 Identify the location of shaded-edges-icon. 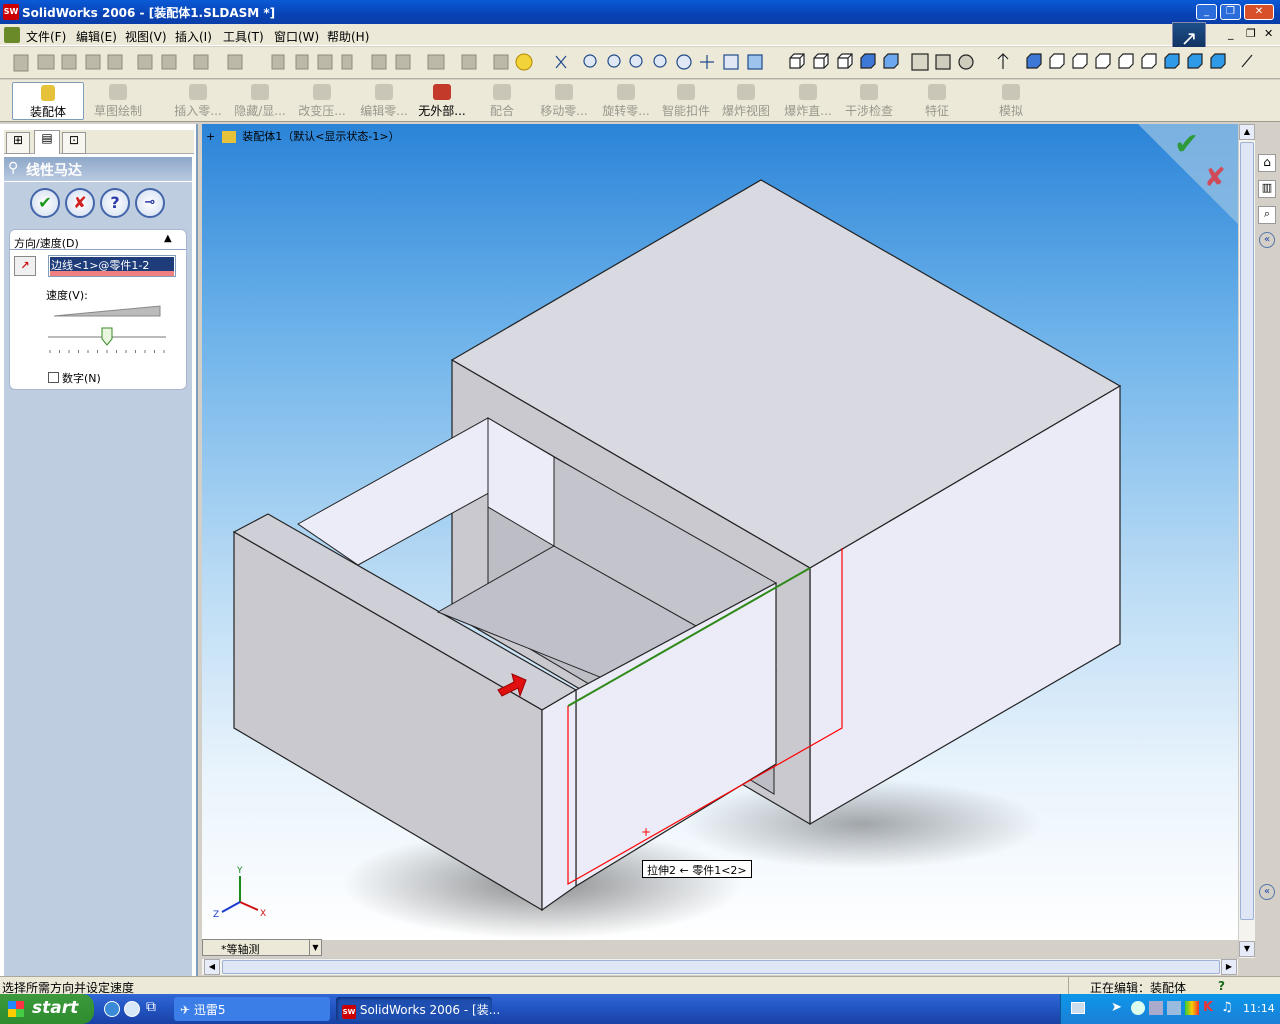
(868, 61).